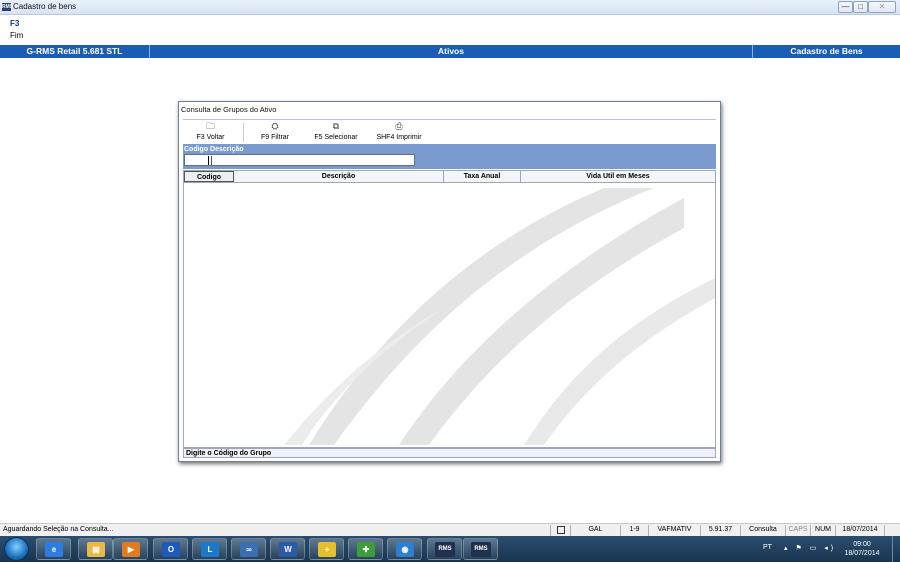 This screenshot has width=900, height=562. What do you see at coordinates (209, 176) in the screenshot?
I see `column-header-codigo: Codigo` at bounding box center [209, 176].